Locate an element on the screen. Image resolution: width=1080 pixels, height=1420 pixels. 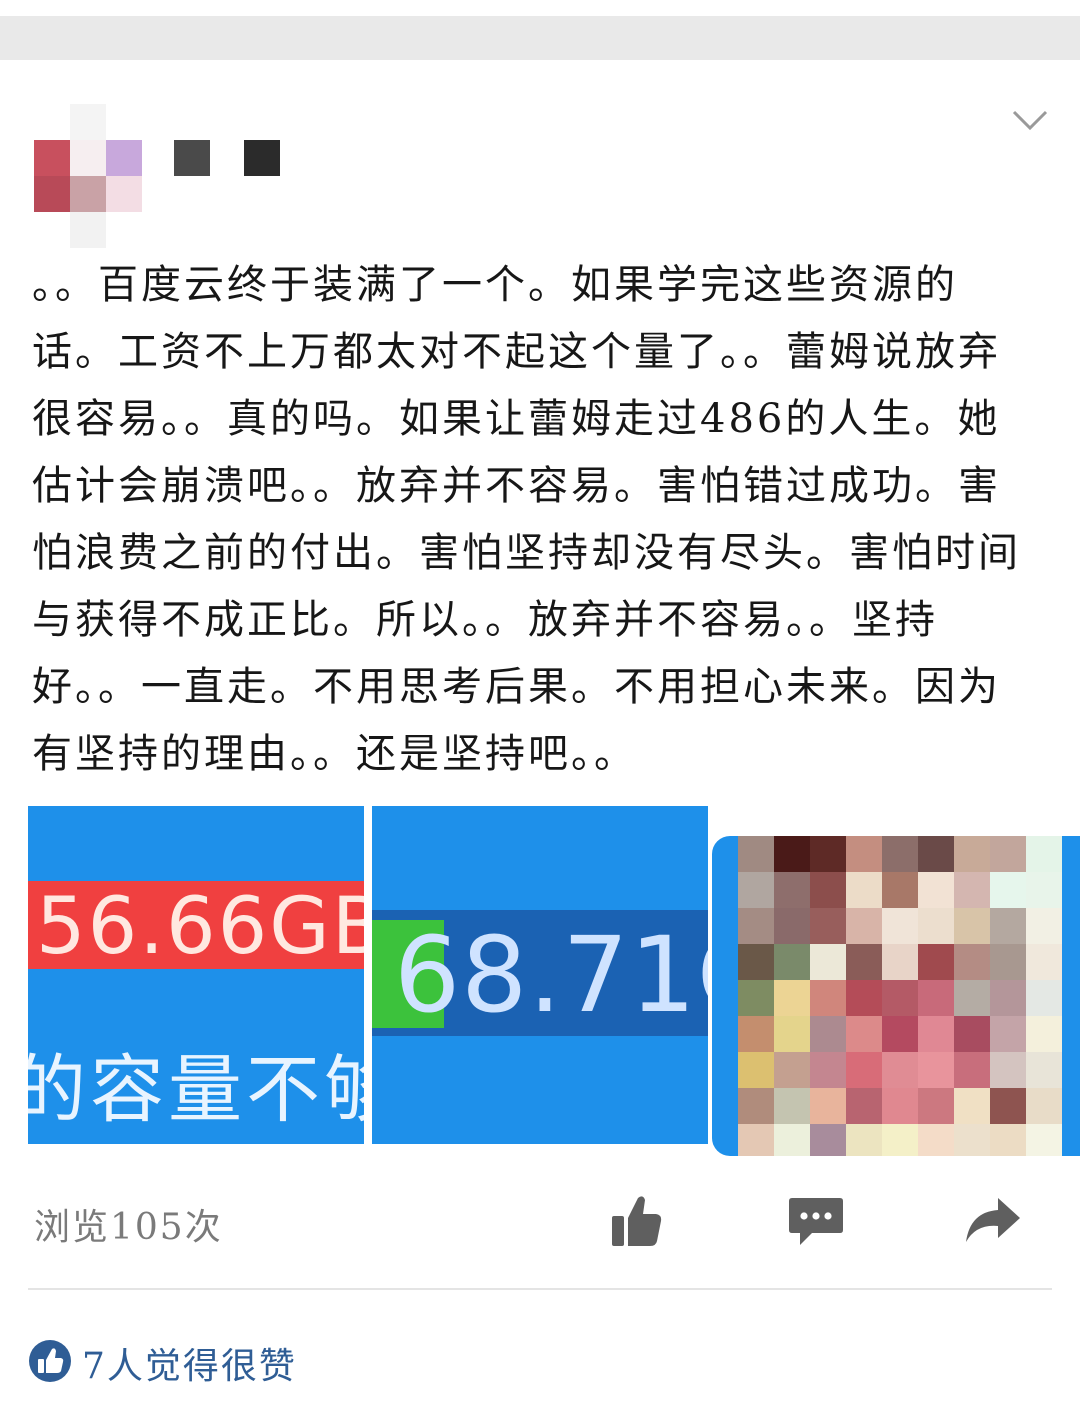
view-count: 浏览105次 is located at coordinates (128, 1227).